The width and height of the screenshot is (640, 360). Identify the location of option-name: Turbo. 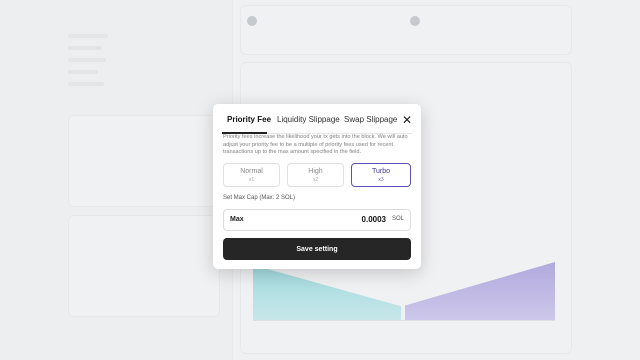
(381, 171).